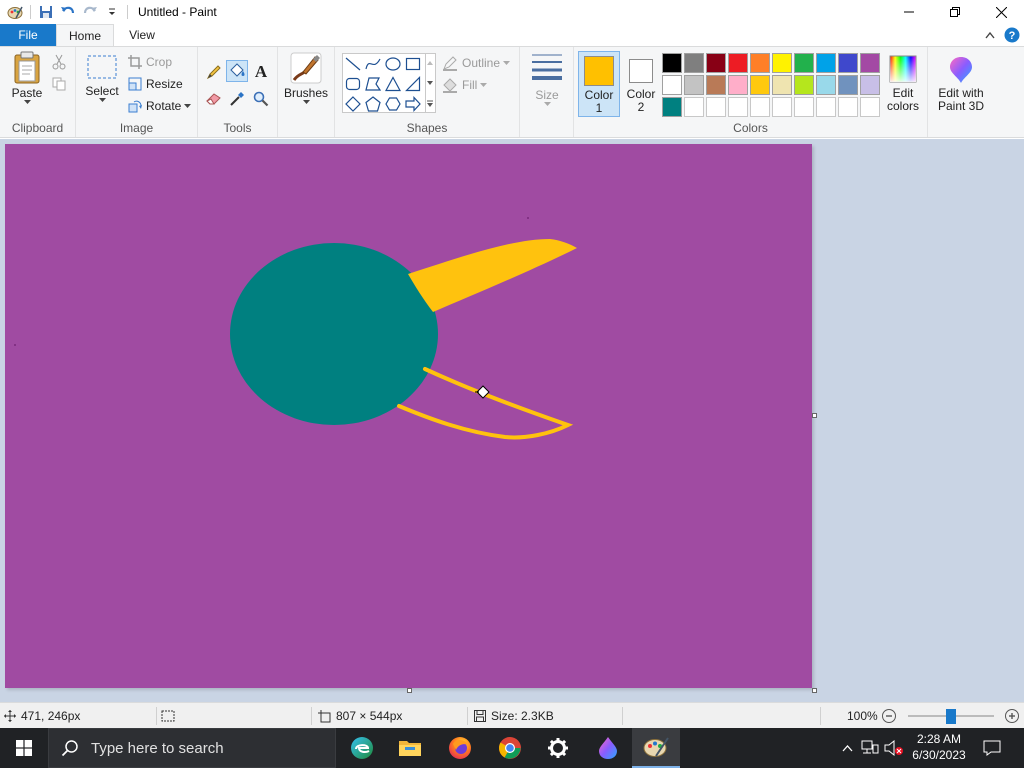 The width and height of the screenshot is (1024, 768). I want to click on save-button, so click(46, 12).